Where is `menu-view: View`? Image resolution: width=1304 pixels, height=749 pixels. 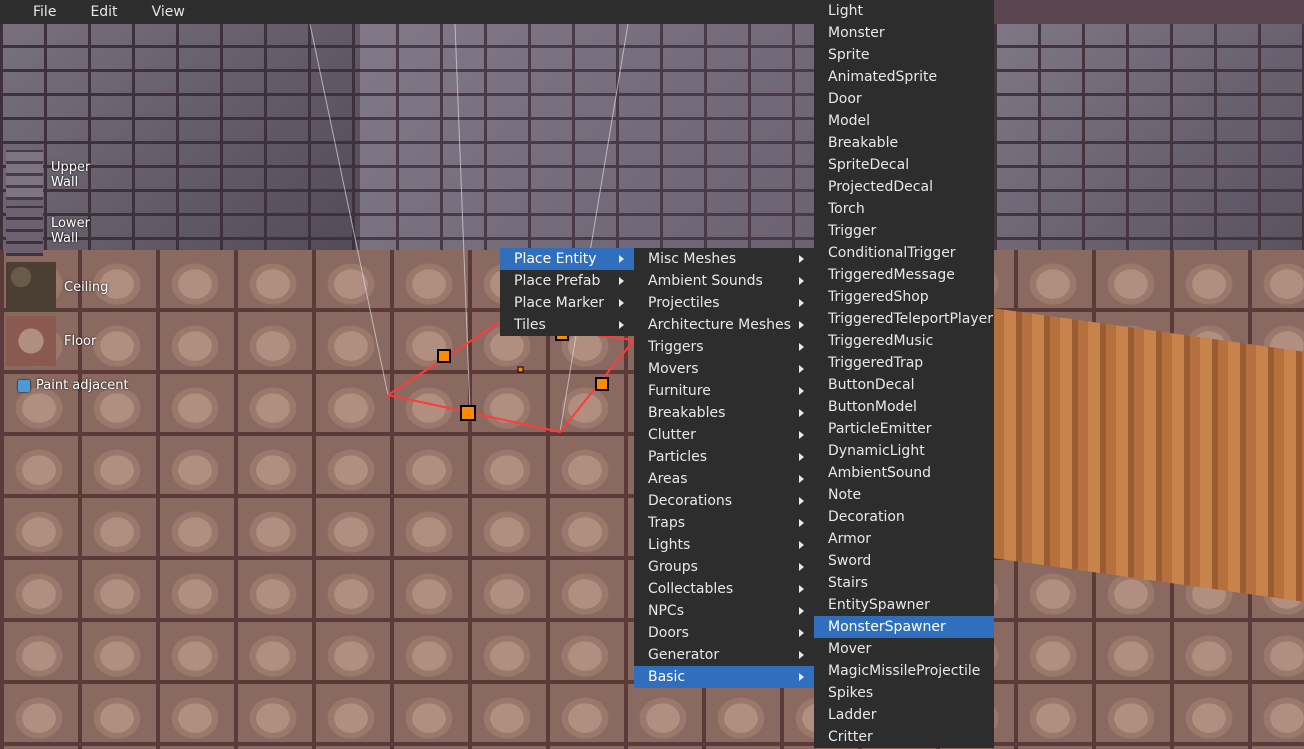 menu-view: View is located at coordinates (165, 12).